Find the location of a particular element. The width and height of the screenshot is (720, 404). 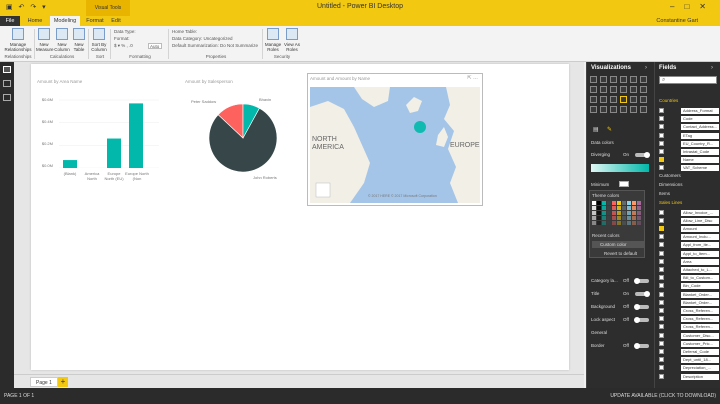

revert-to-default-link: Revert to default is located at coordinates (620, 253).